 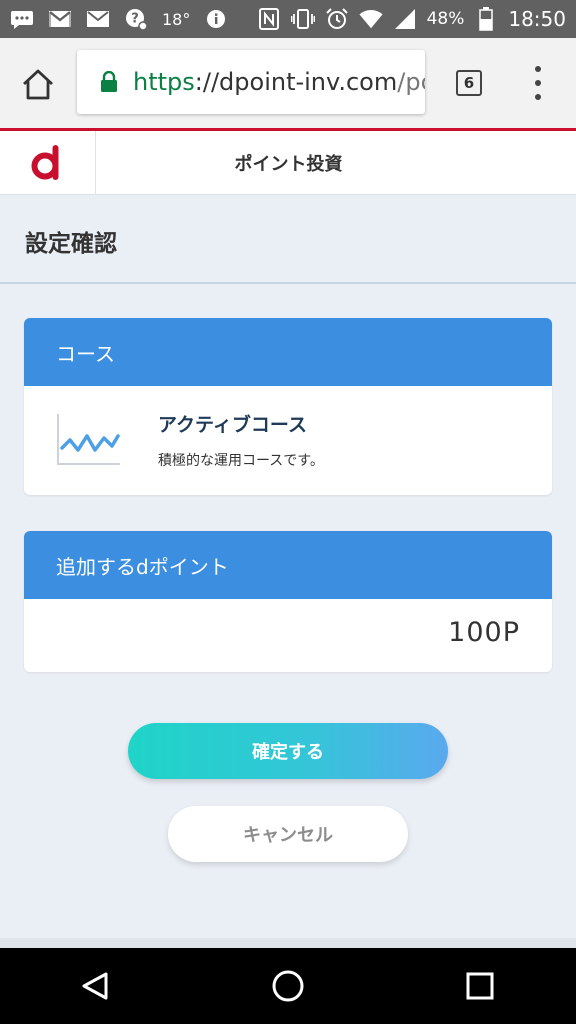 What do you see at coordinates (241, 461) in the screenshot?
I see `course-description: 積極的な運用コースです。` at bounding box center [241, 461].